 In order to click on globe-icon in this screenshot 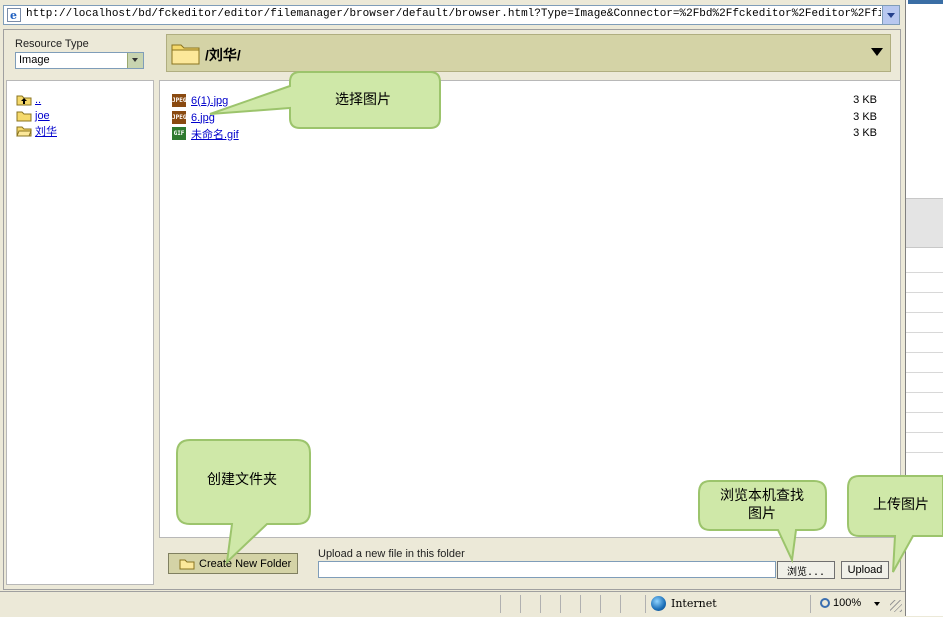, I will do `click(658, 603)`.